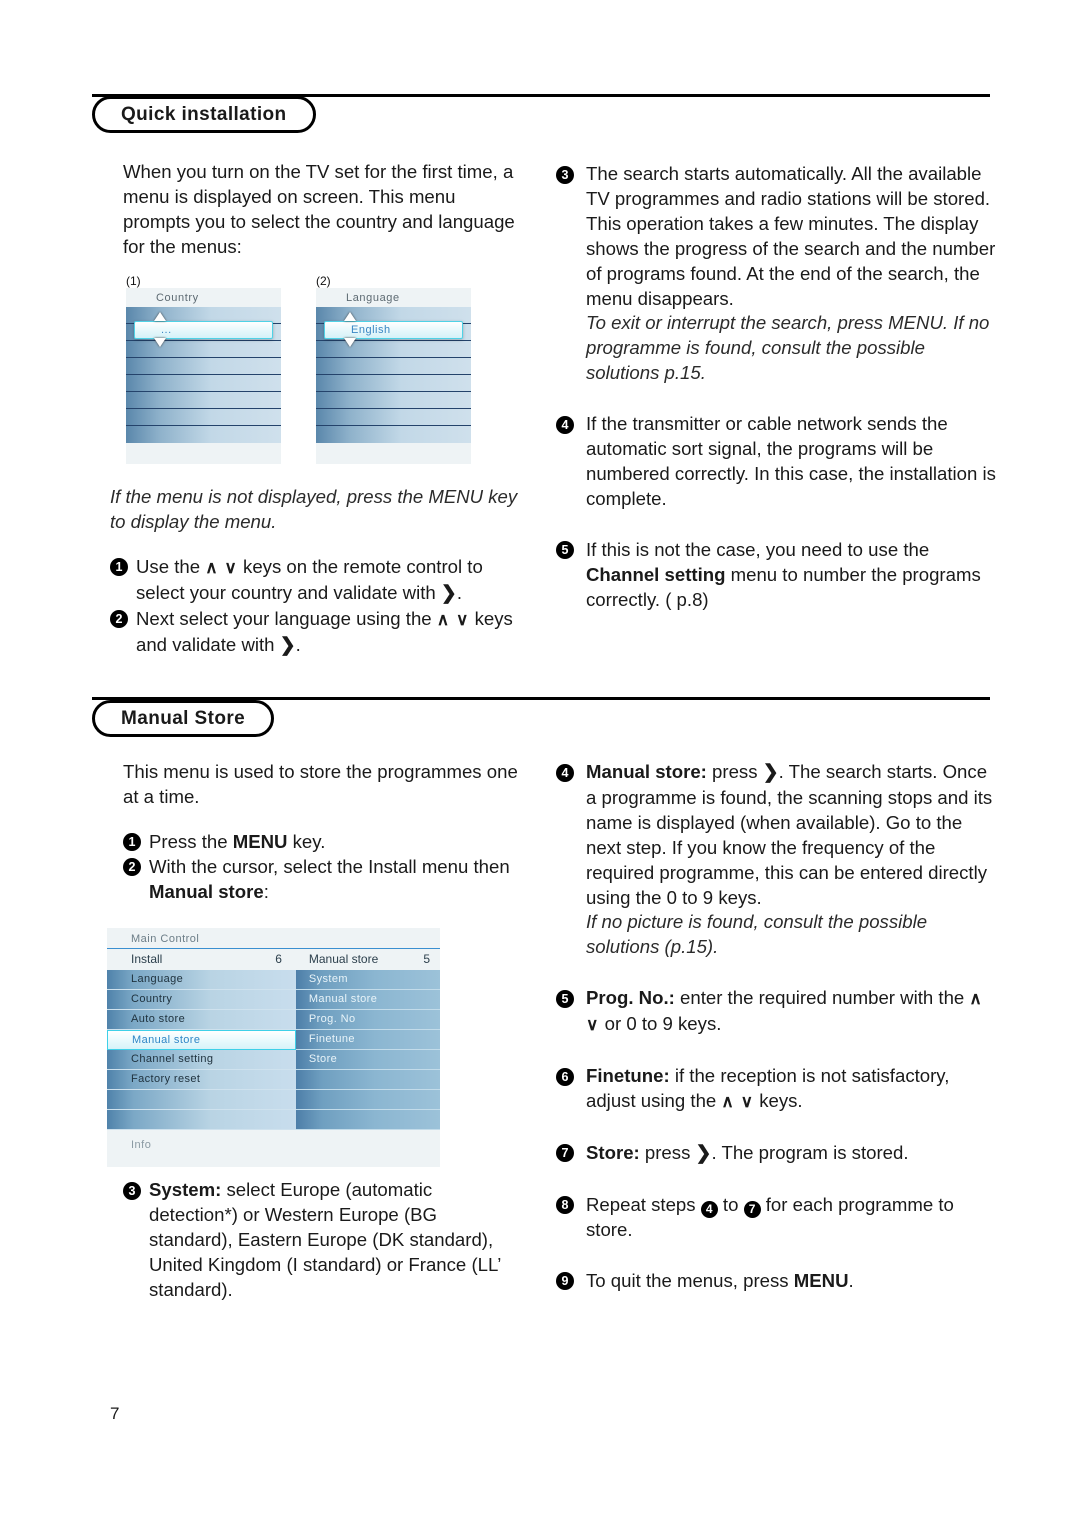 The width and height of the screenshot is (1080, 1532). I want to click on list-item: 7 Store: press ❯. The program is stored., so click(776, 1154).